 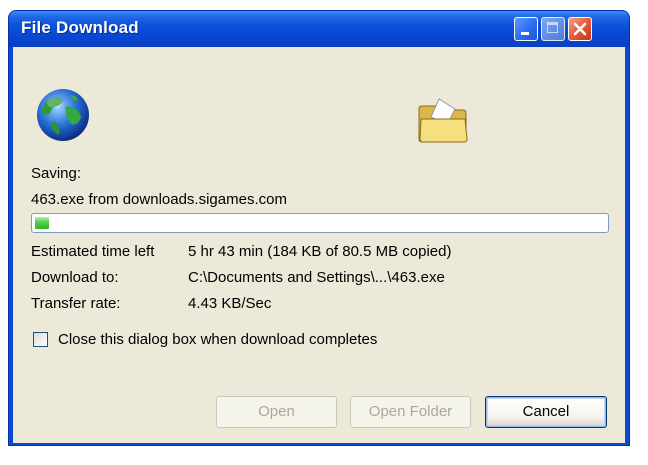 I want to click on folder-icon, so click(x=443, y=120).